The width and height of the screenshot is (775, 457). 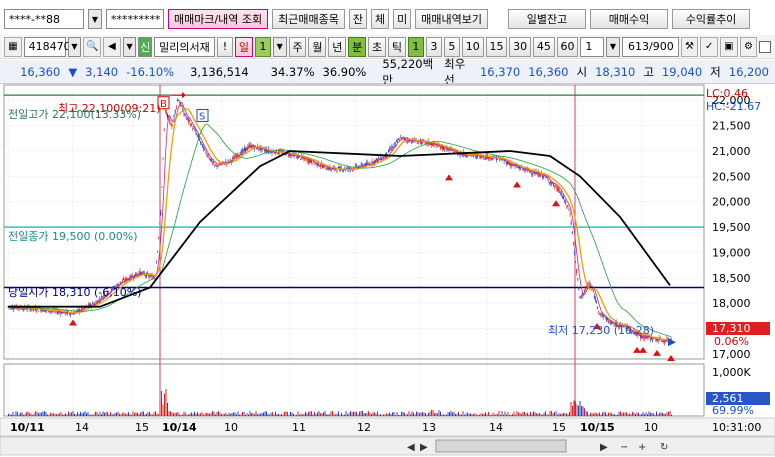 What do you see at coordinates (262, 46) in the screenshot?
I see `period-value: 1` at bounding box center [262, 46].